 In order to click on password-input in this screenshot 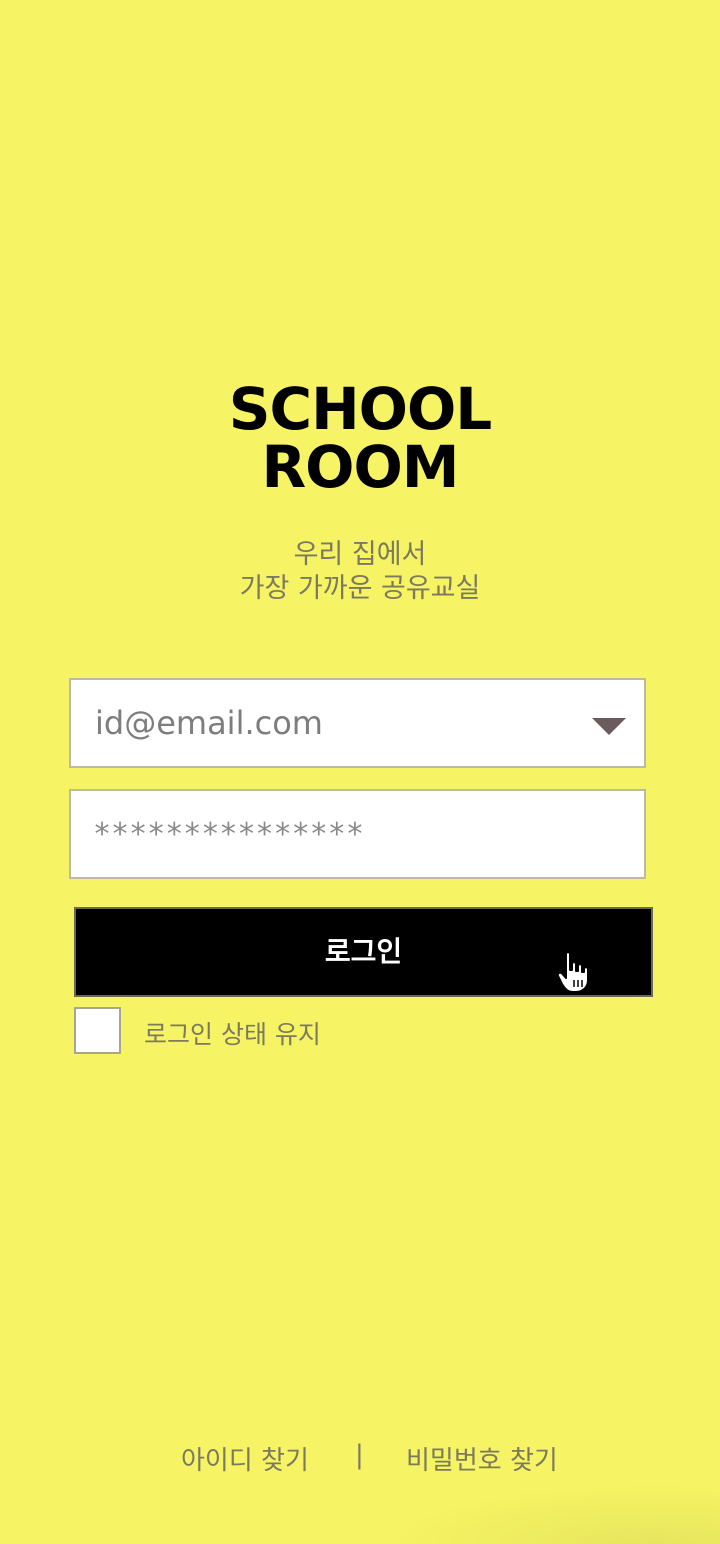, I will do `click(353, 834)`.